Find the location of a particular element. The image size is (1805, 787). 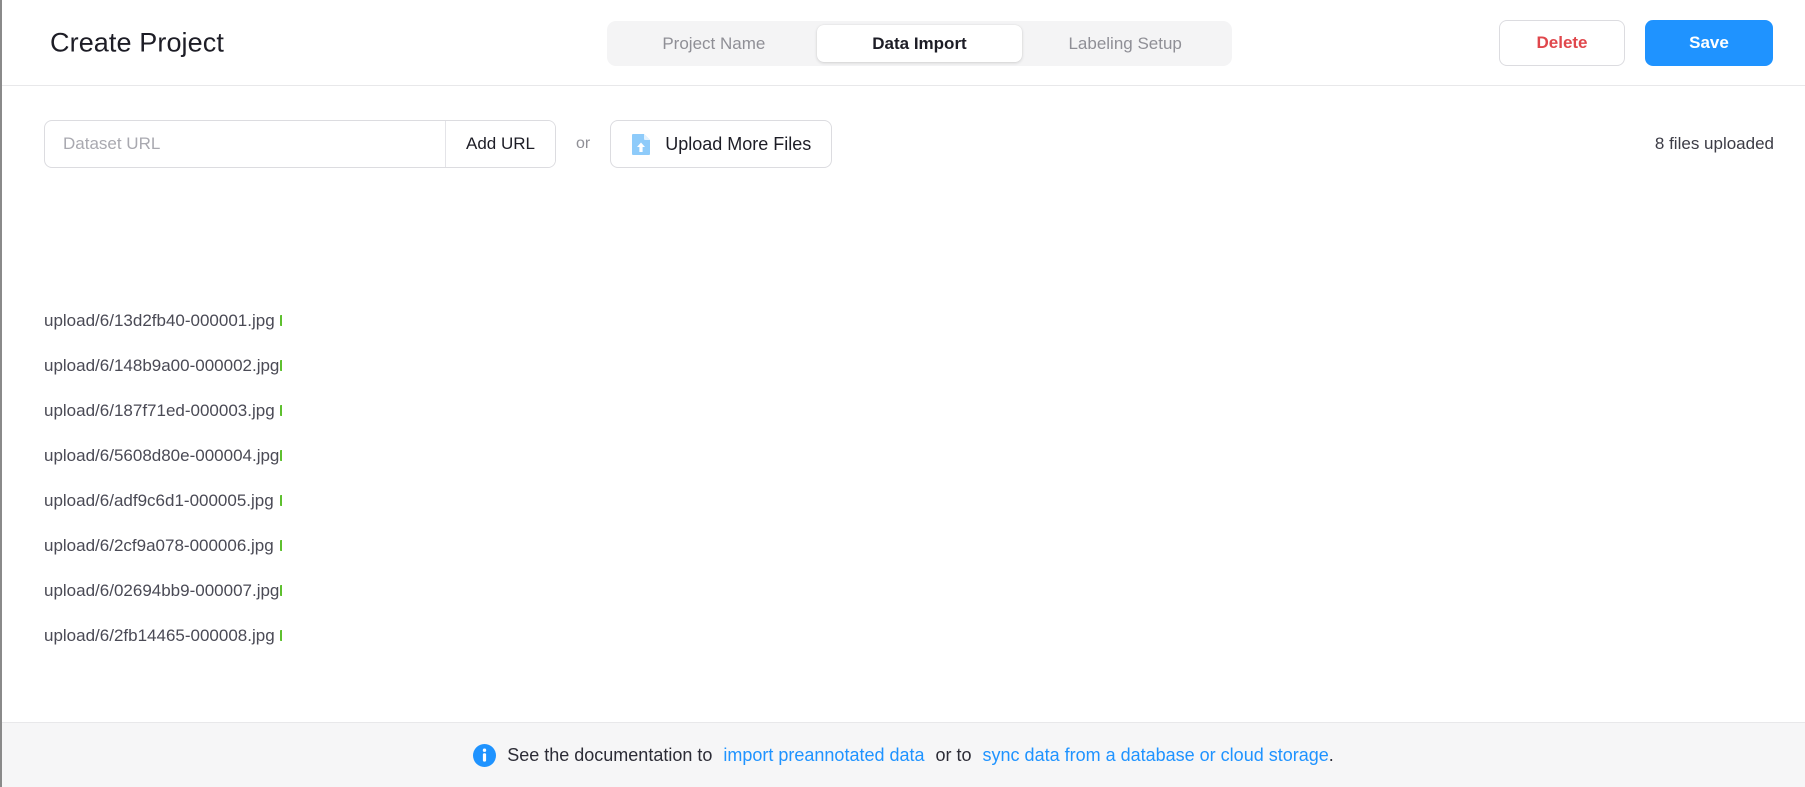

table-row: upload/6/adf9c6d1-000005.jpg is located at coordinates (903, 500).